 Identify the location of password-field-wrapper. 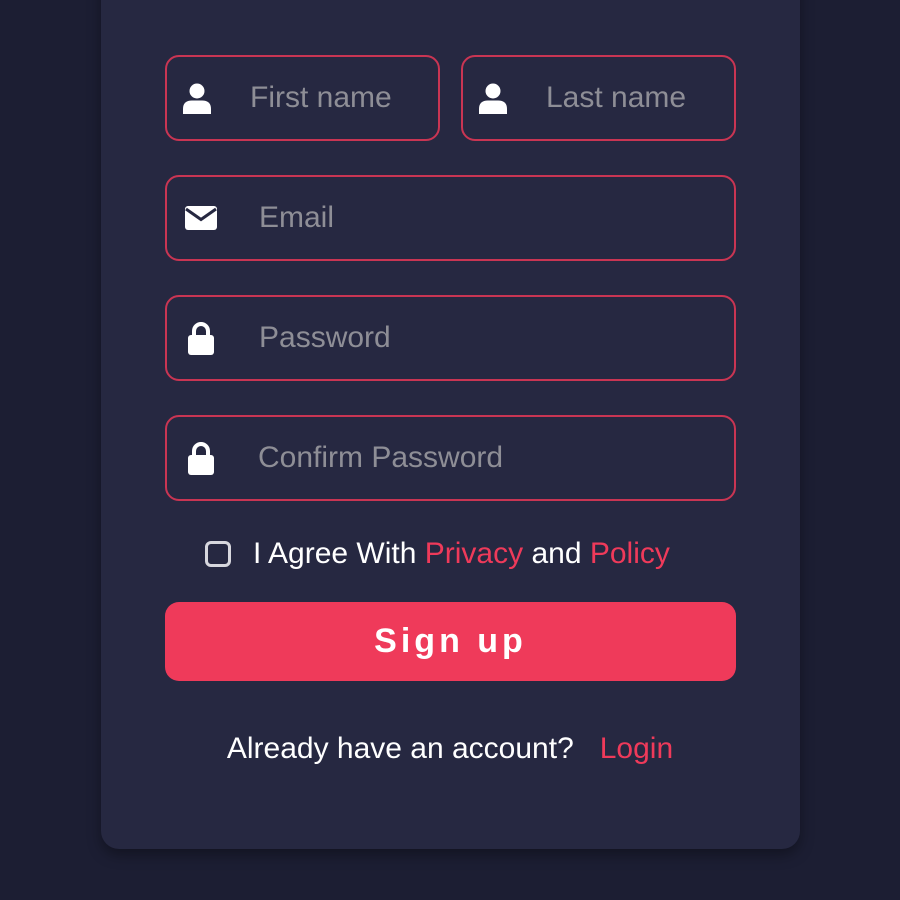
(450, 338).